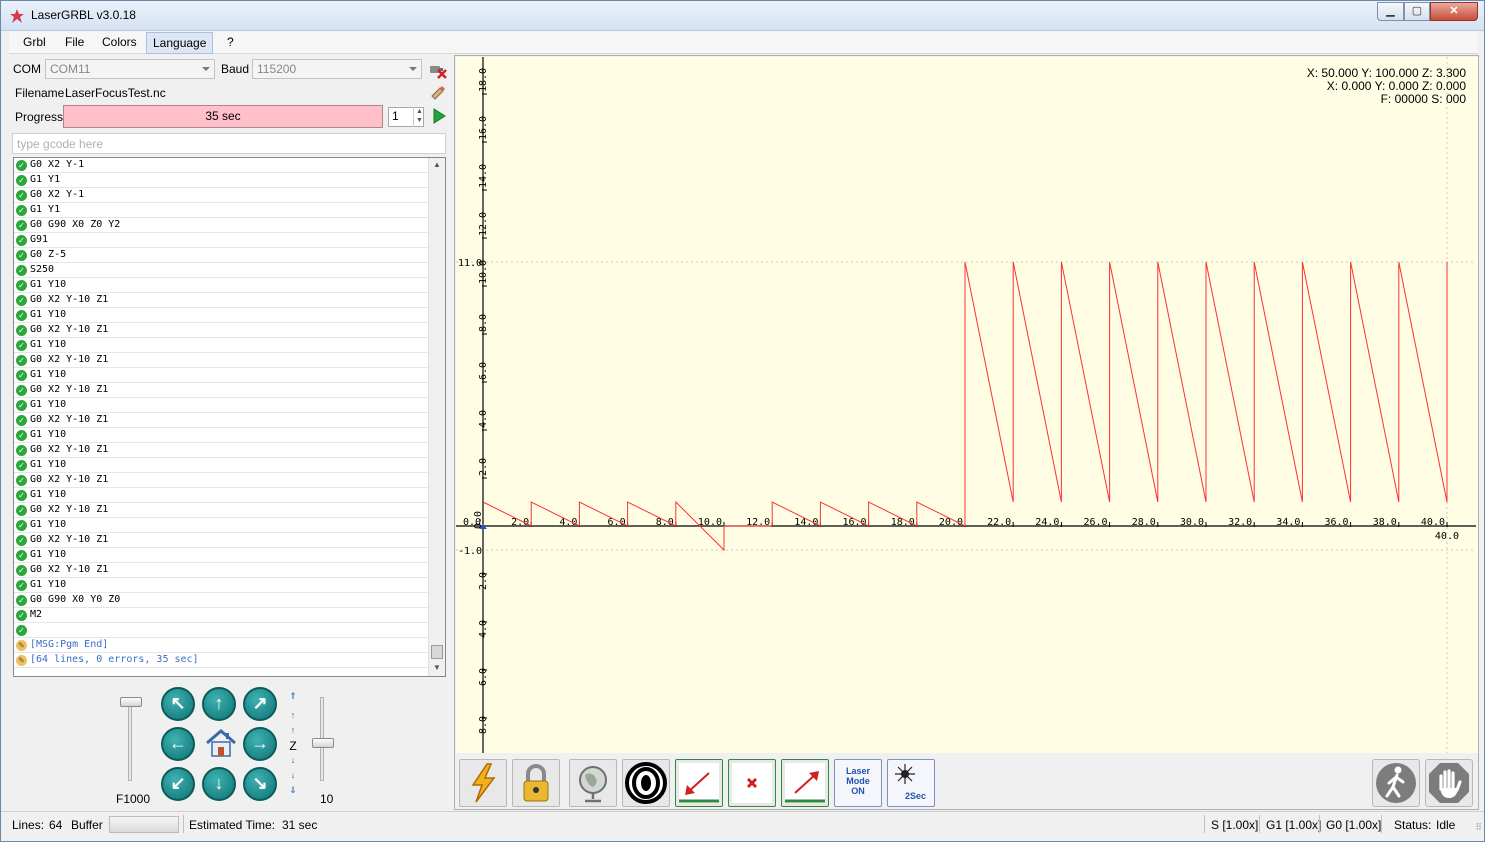  I want to click on reset-origin-button, so click(752, 783).